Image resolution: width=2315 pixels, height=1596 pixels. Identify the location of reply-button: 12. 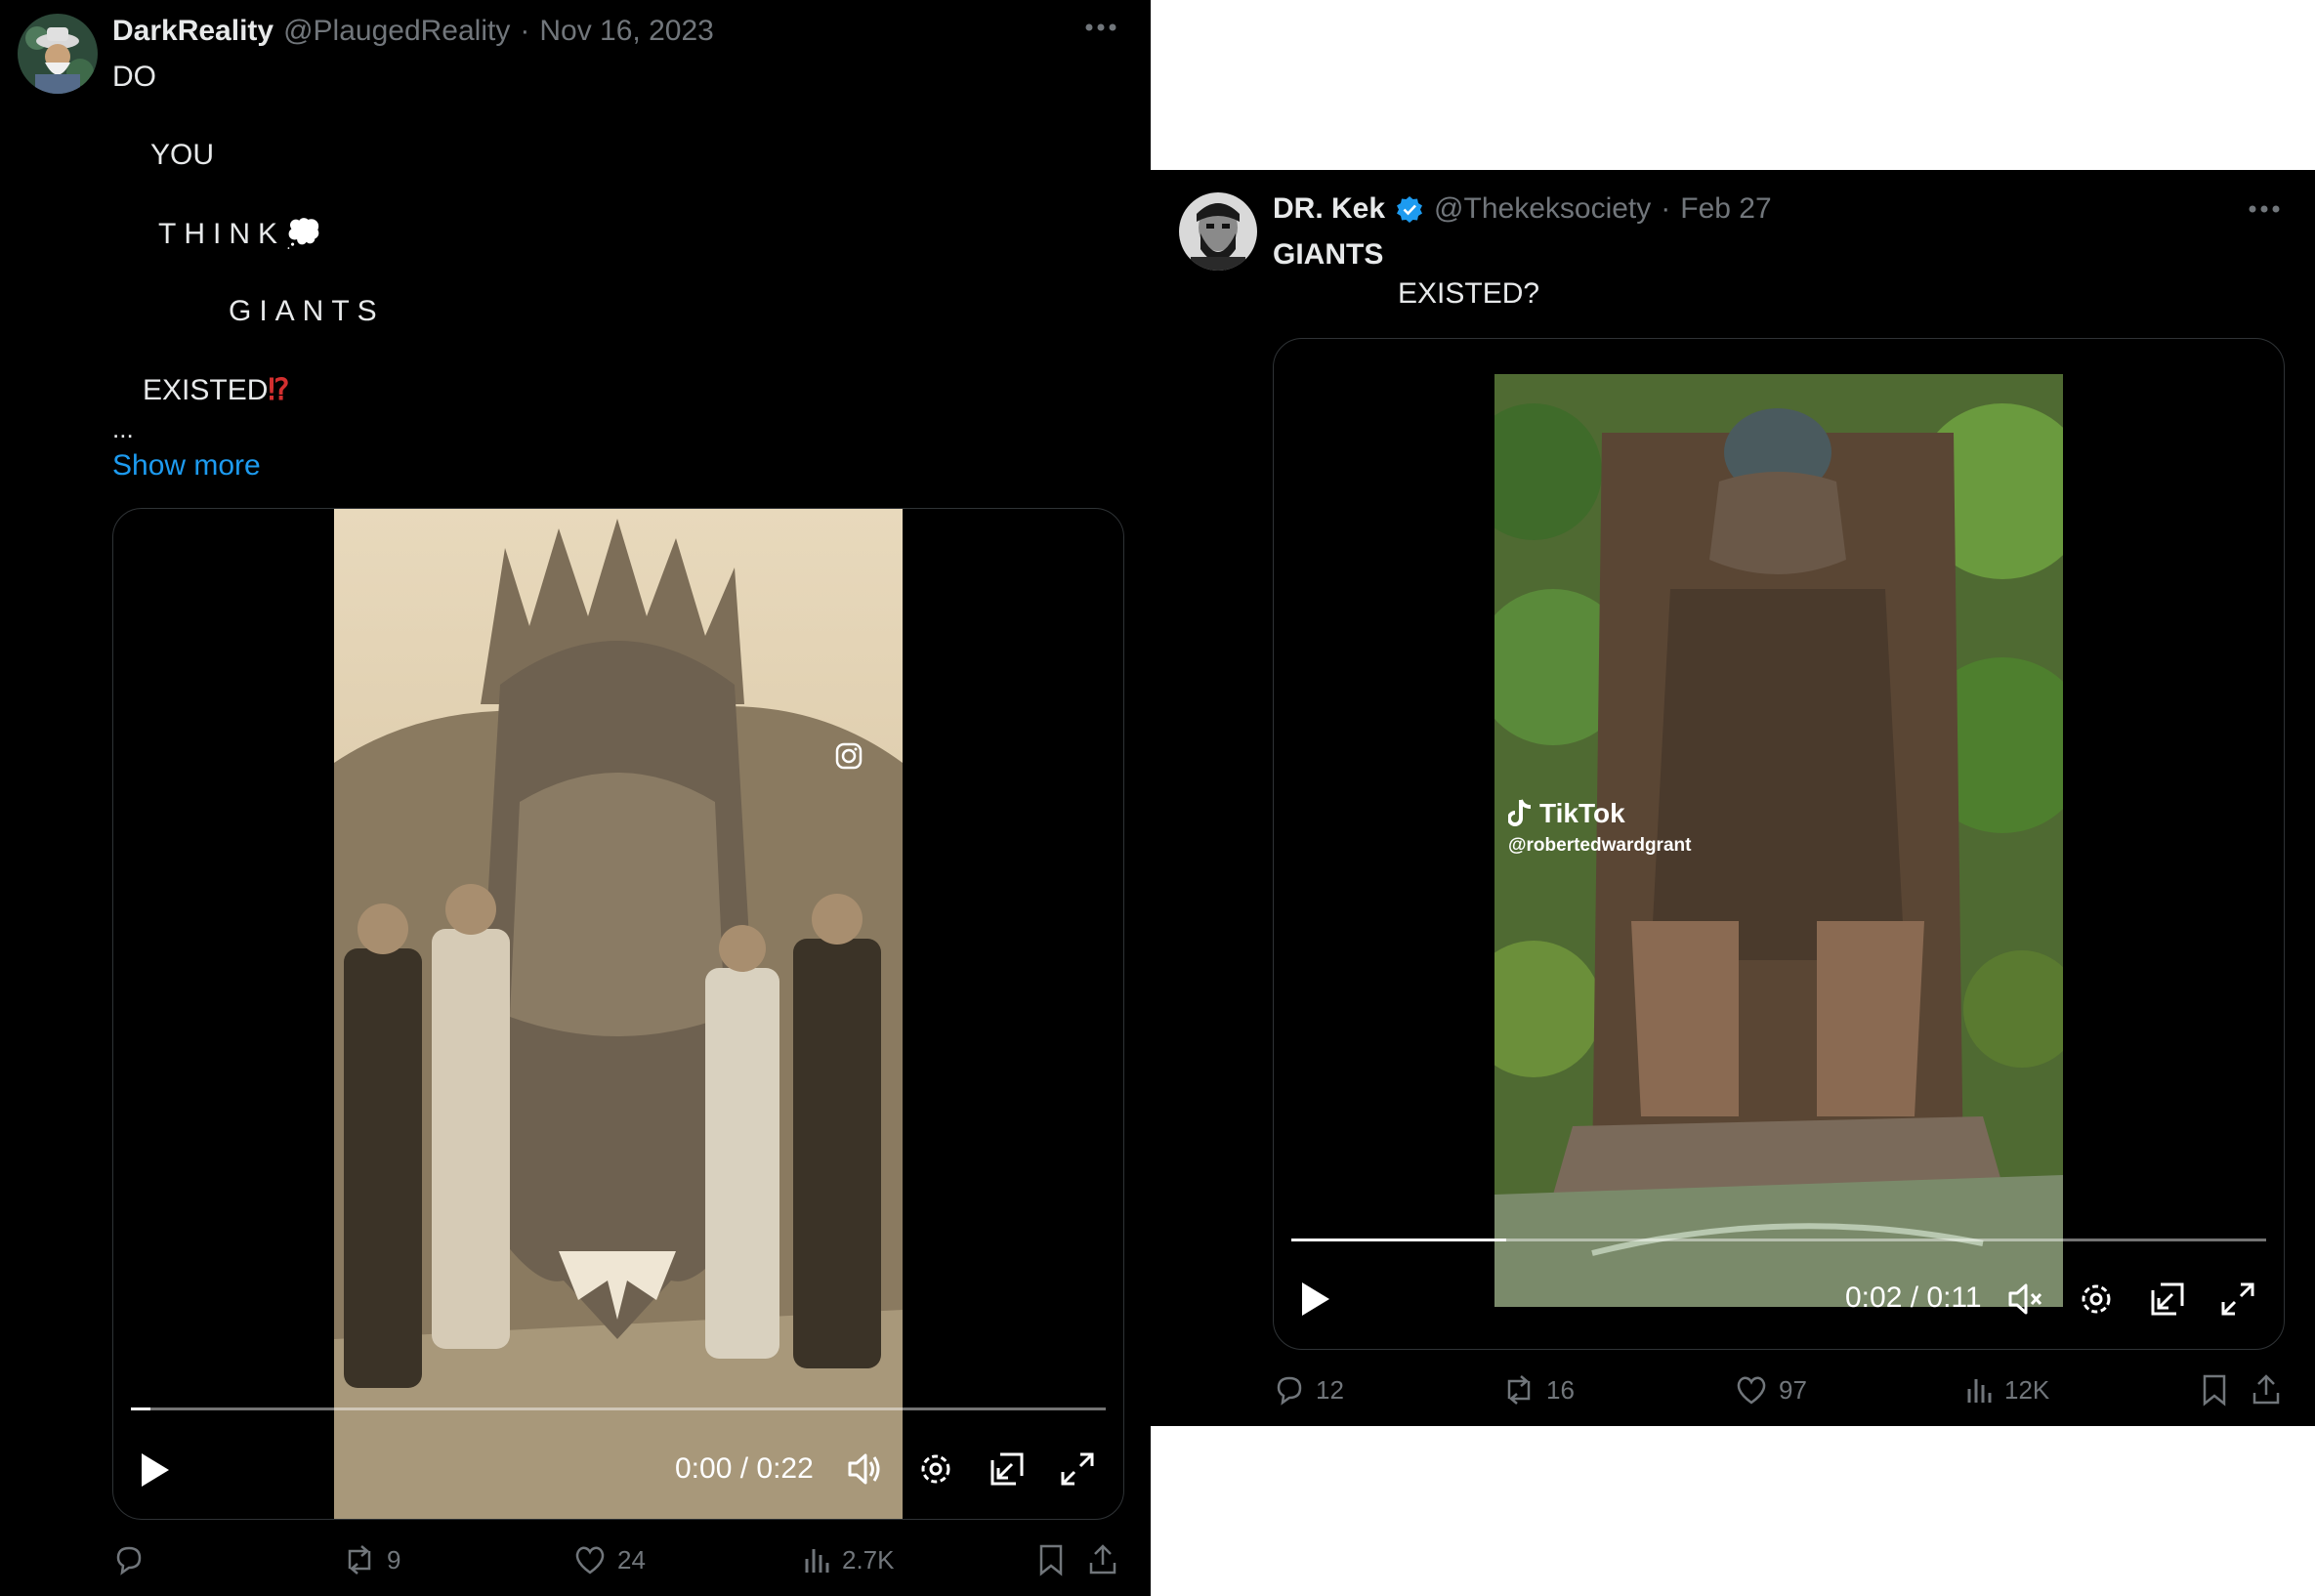
(1308, 1390).